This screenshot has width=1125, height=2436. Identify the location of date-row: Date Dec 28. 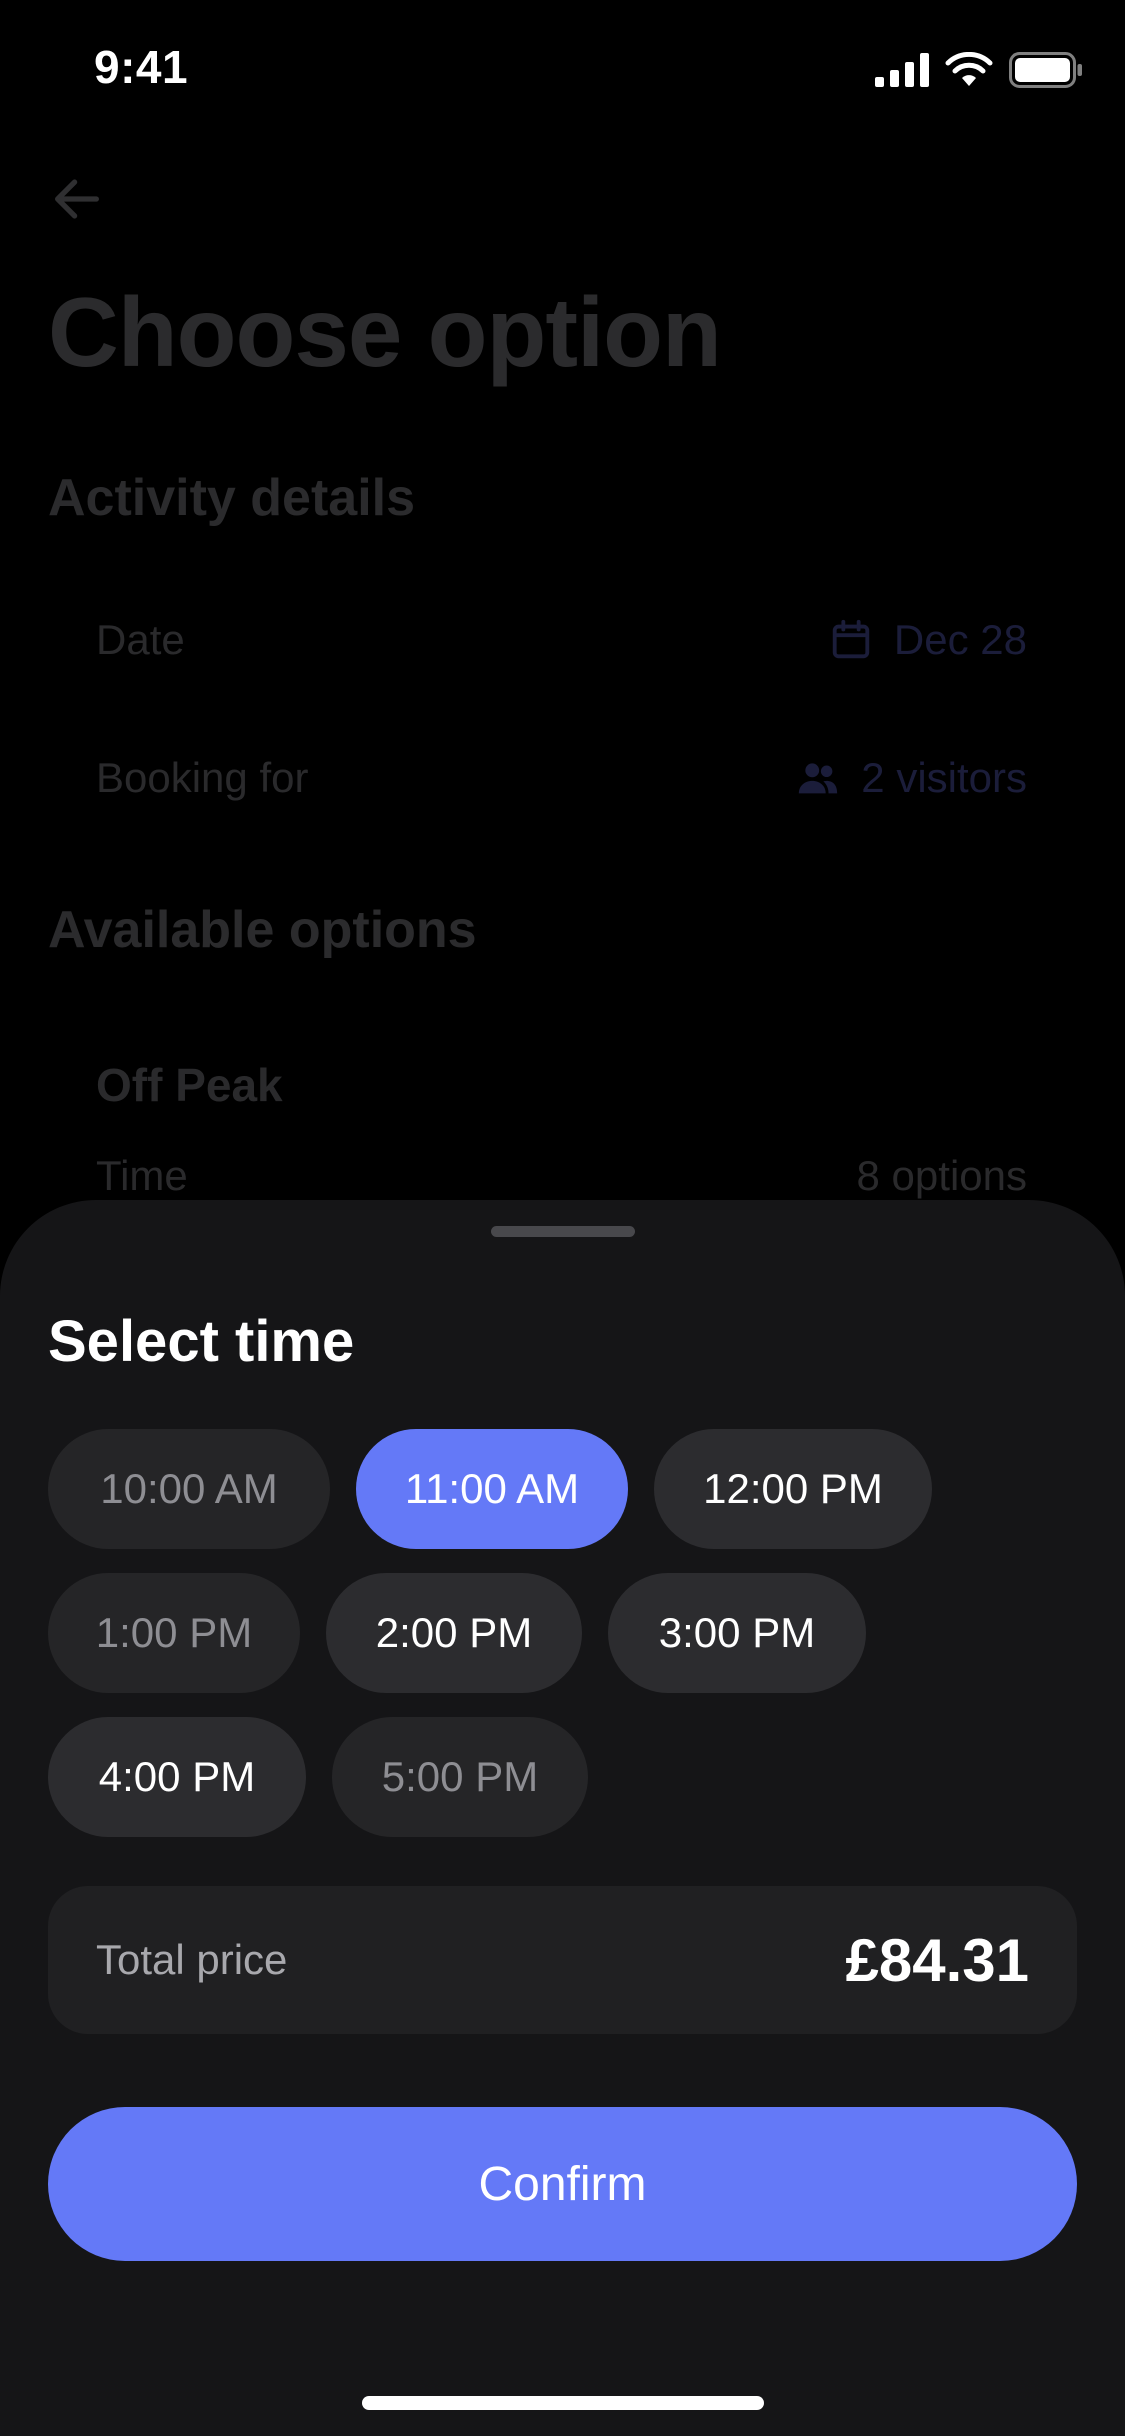
(561, 640).